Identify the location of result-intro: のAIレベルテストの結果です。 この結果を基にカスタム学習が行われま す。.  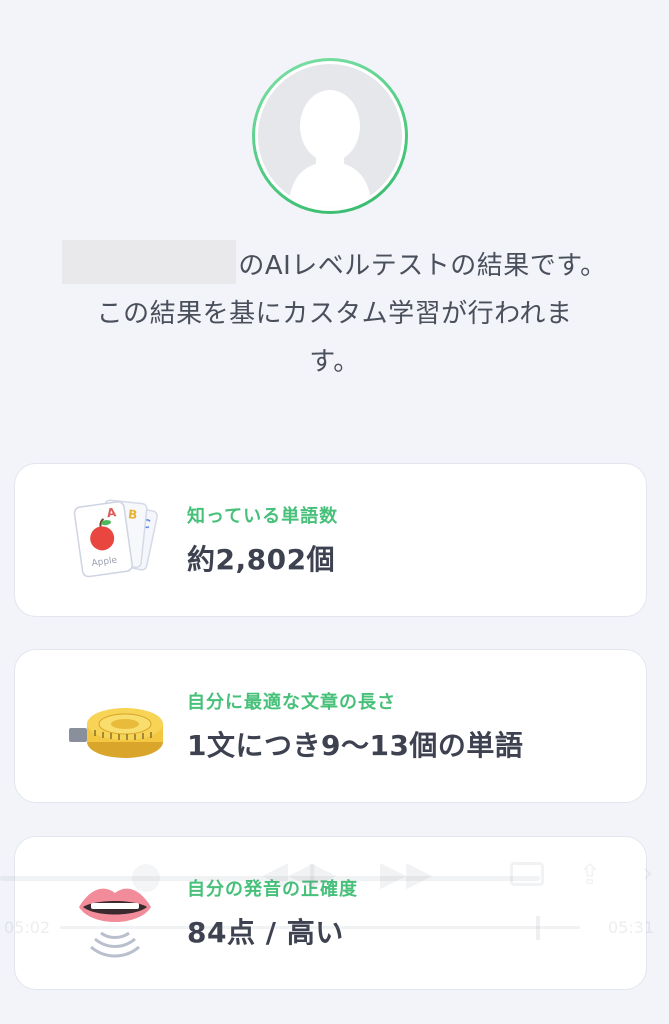
(334, 313).